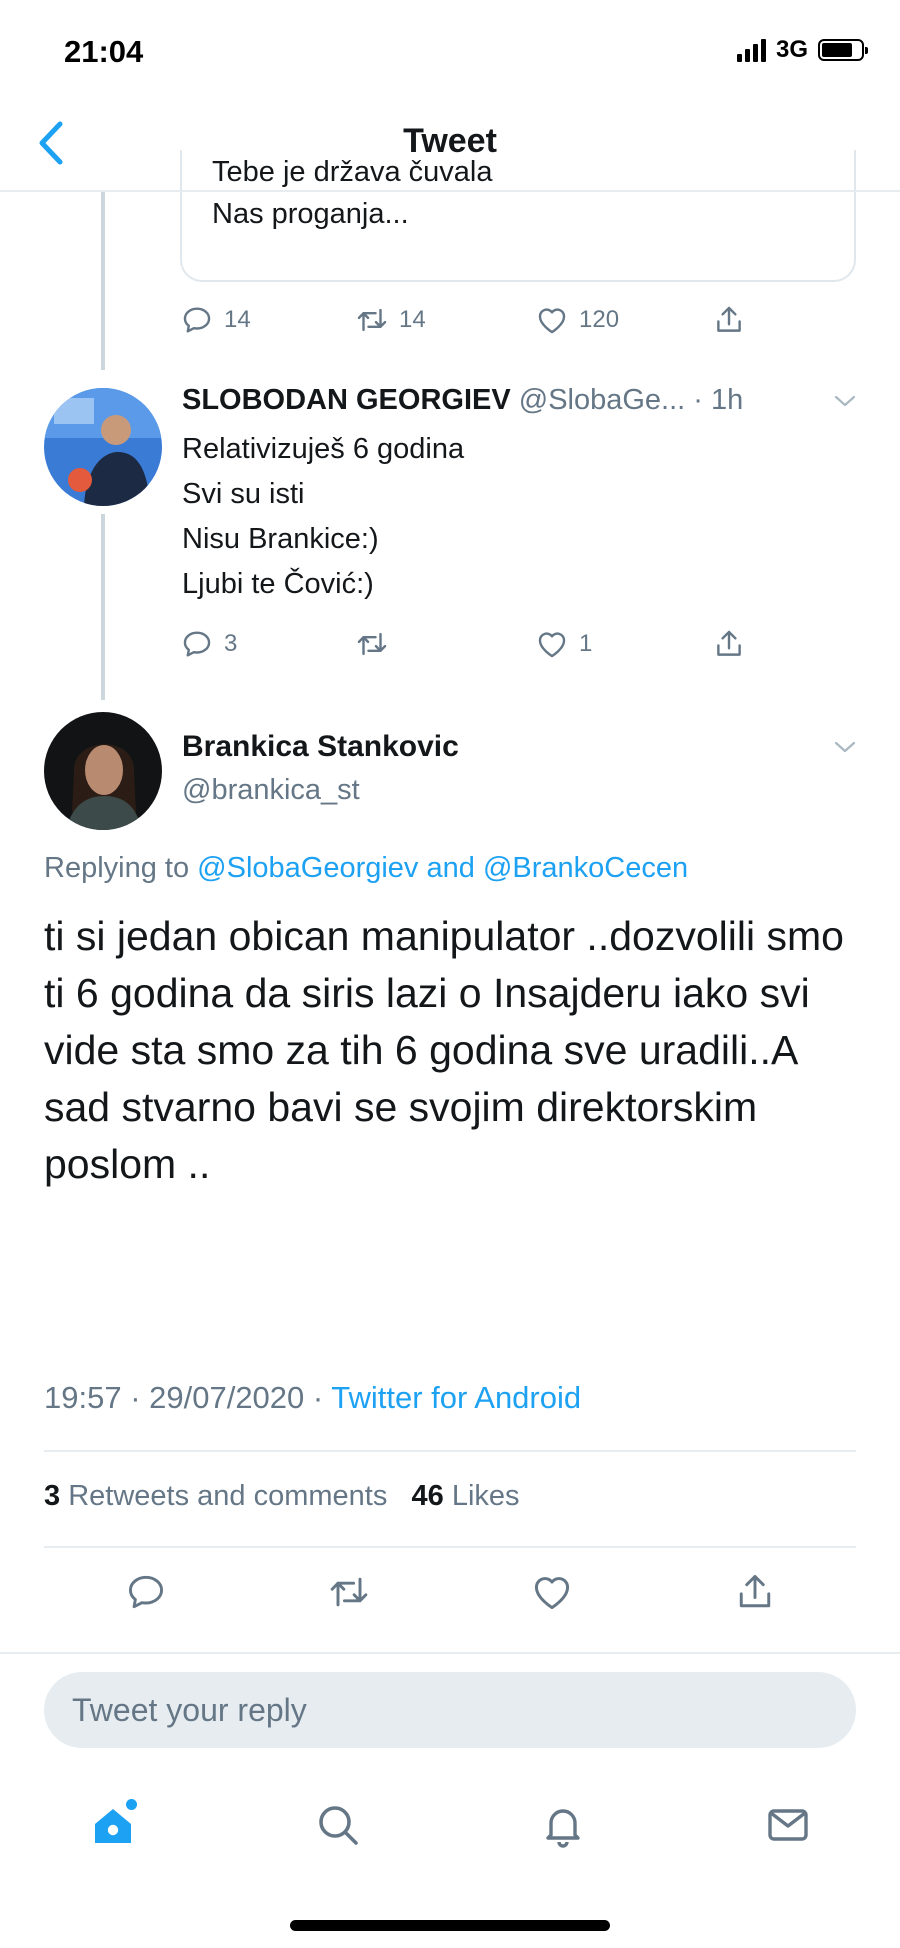 This screenshot has height=1948, width=900. What do you see at coordinates (323, 449) in the screenshot?
I see `reply-text-line: Relativizuješ 6 godina` at bounding box center [323, 449].